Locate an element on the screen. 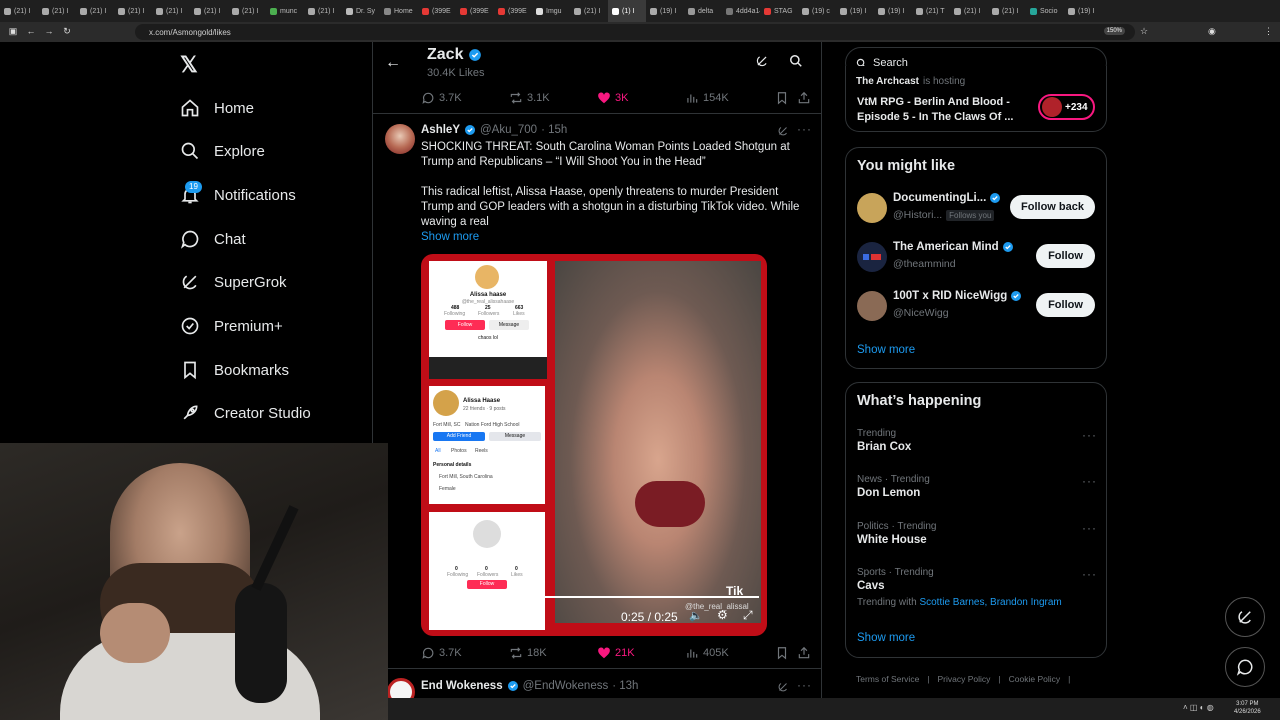 The image size is (1280, 720). menu-icon: ⋮ is located at coordinates (1268, 31).